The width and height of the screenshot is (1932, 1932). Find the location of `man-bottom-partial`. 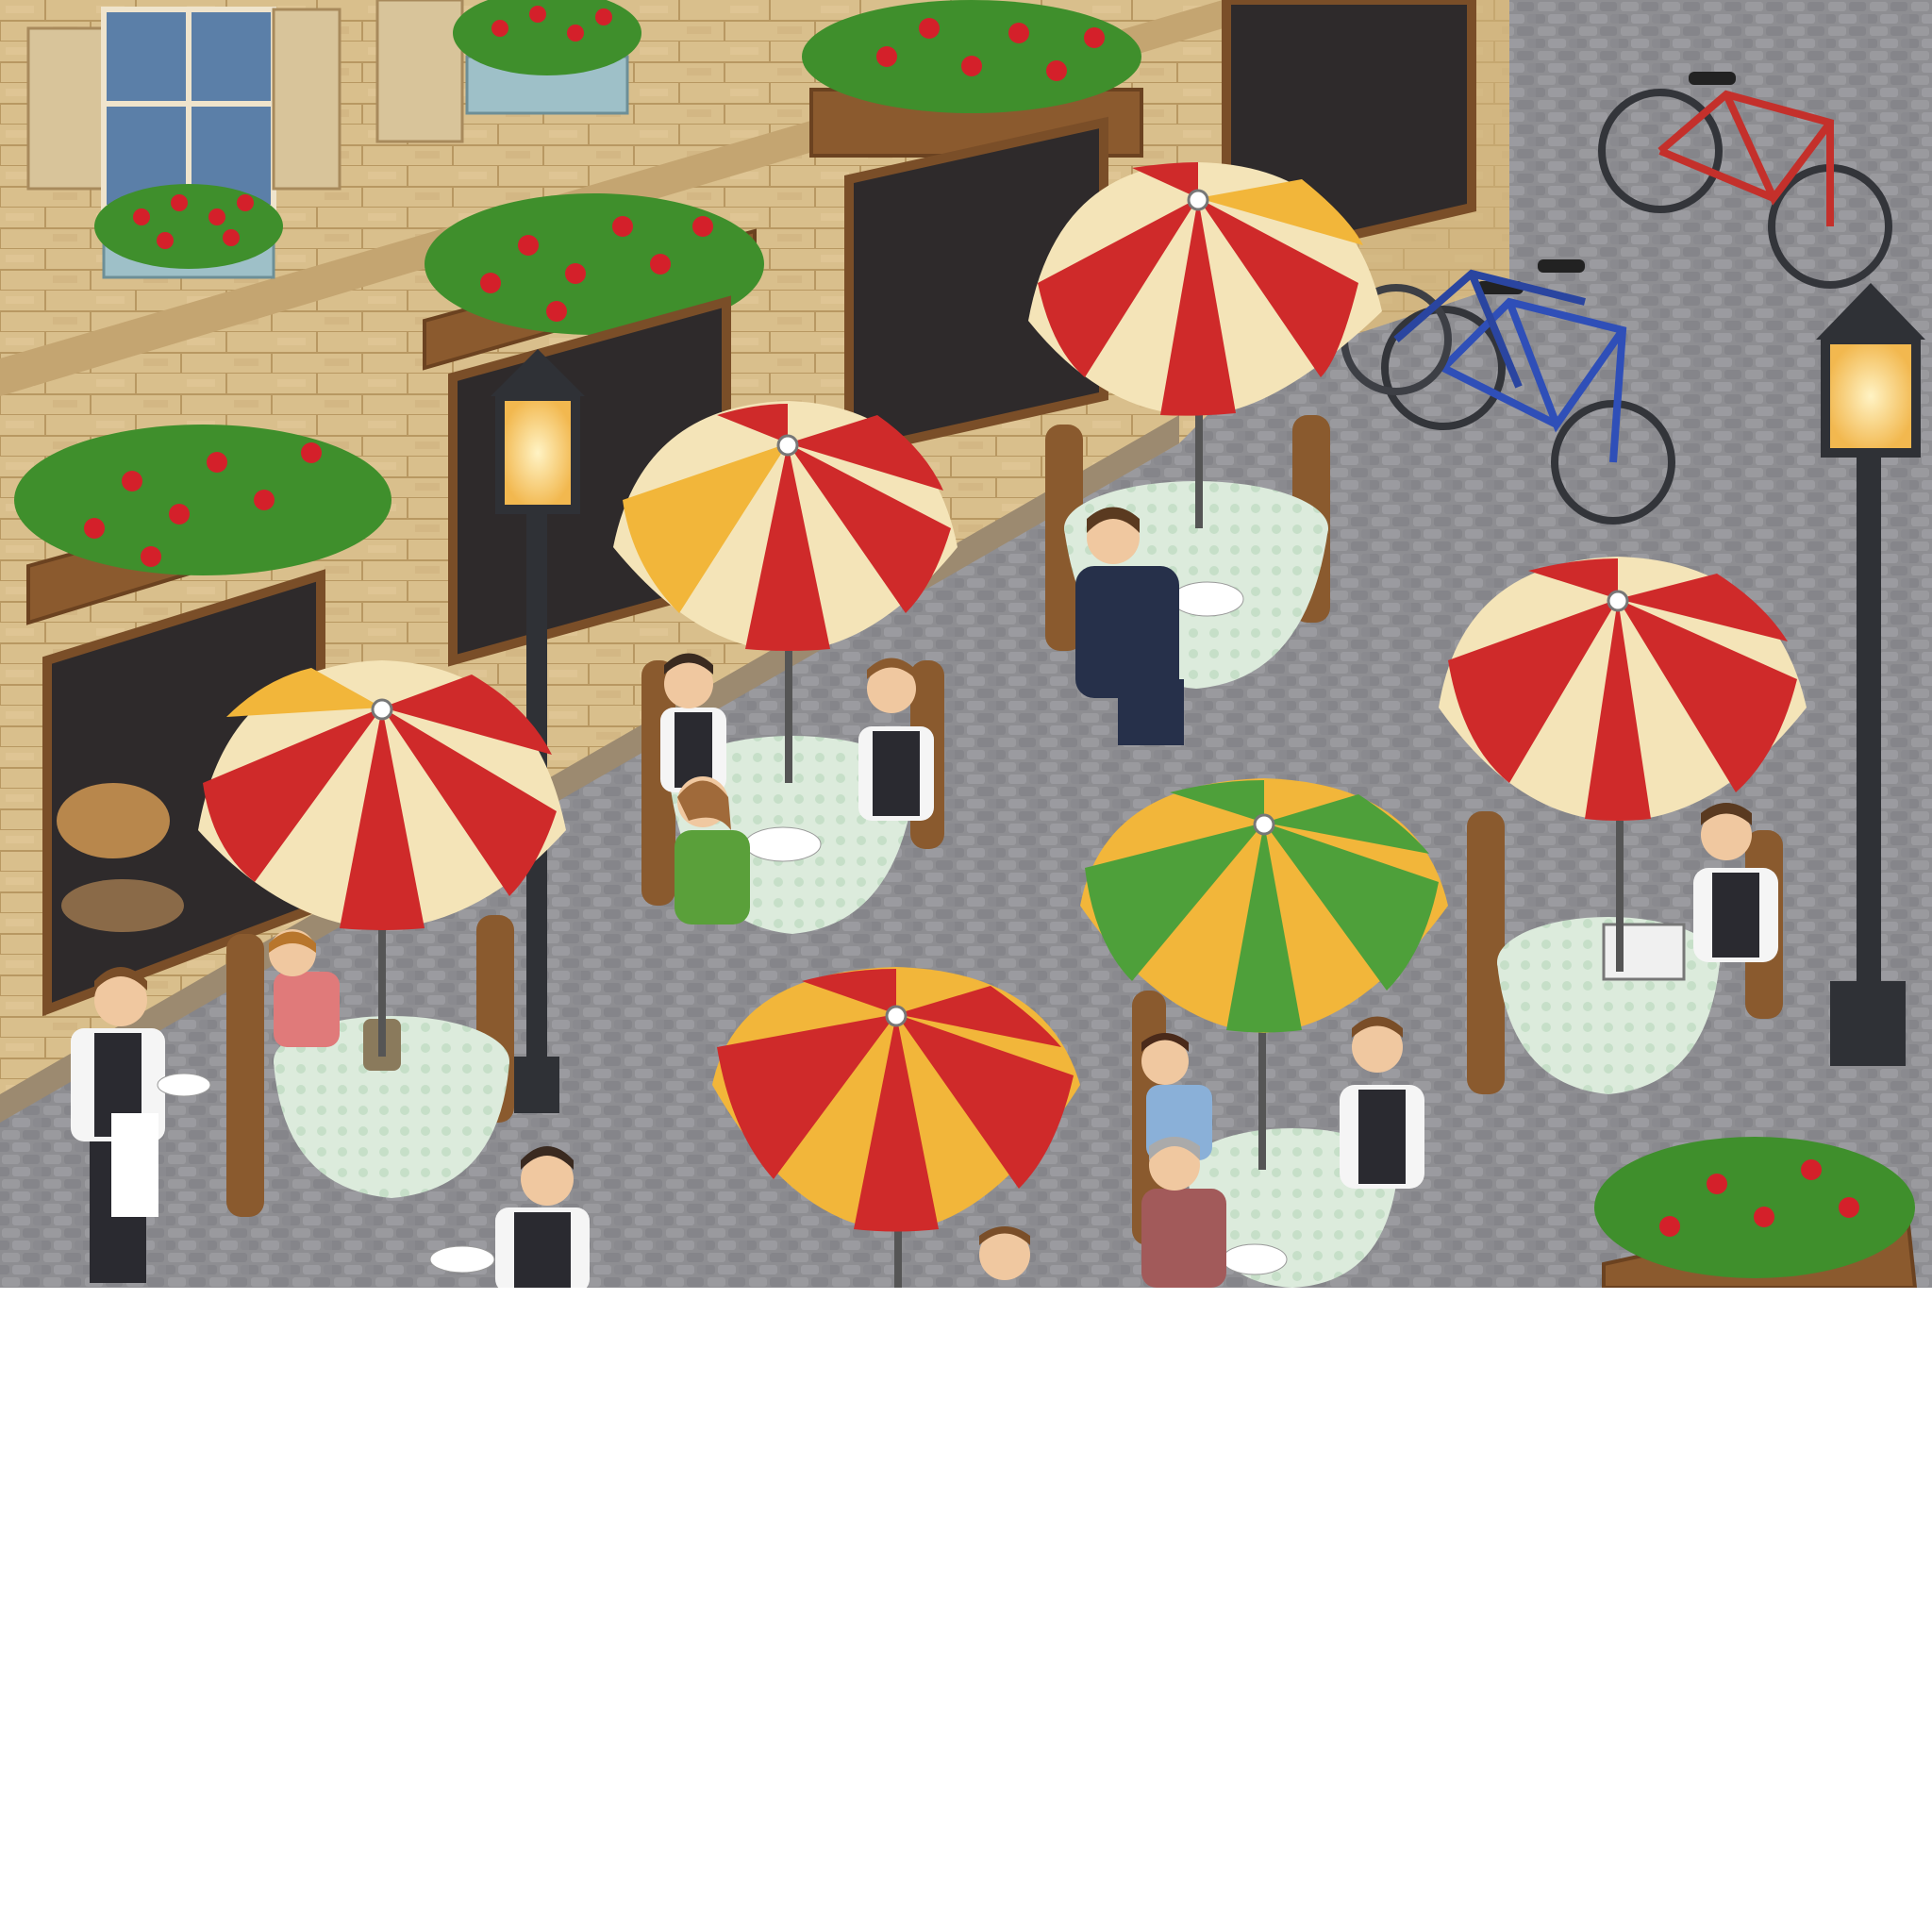

man-bottom-partial is located at coordinates (1005, 1253).